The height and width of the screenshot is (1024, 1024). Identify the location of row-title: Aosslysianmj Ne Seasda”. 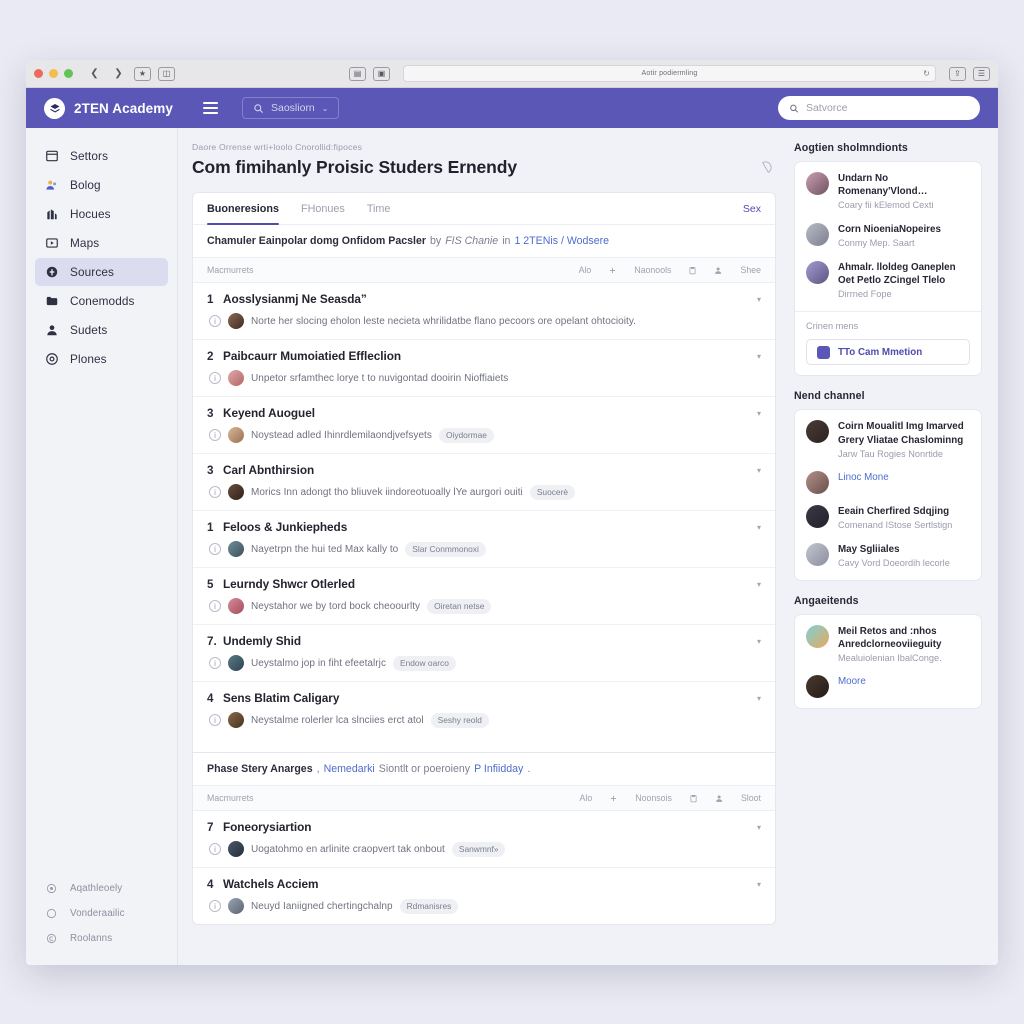
(295, 299).